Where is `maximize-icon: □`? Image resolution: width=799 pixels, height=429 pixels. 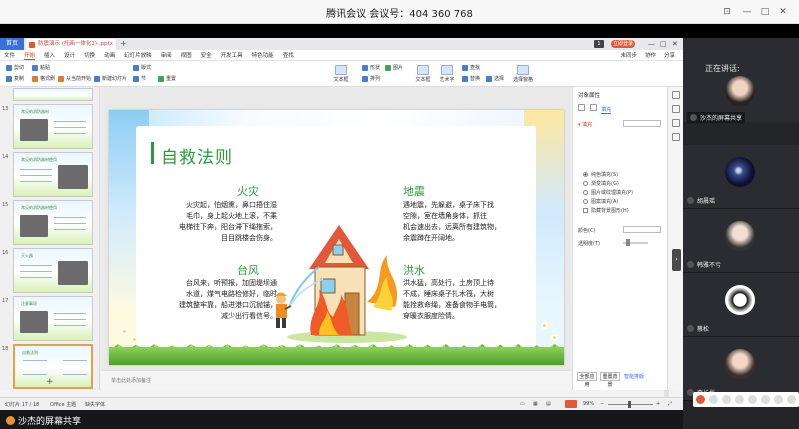 maximize-icon: □ is located at coordinates (765, 12).